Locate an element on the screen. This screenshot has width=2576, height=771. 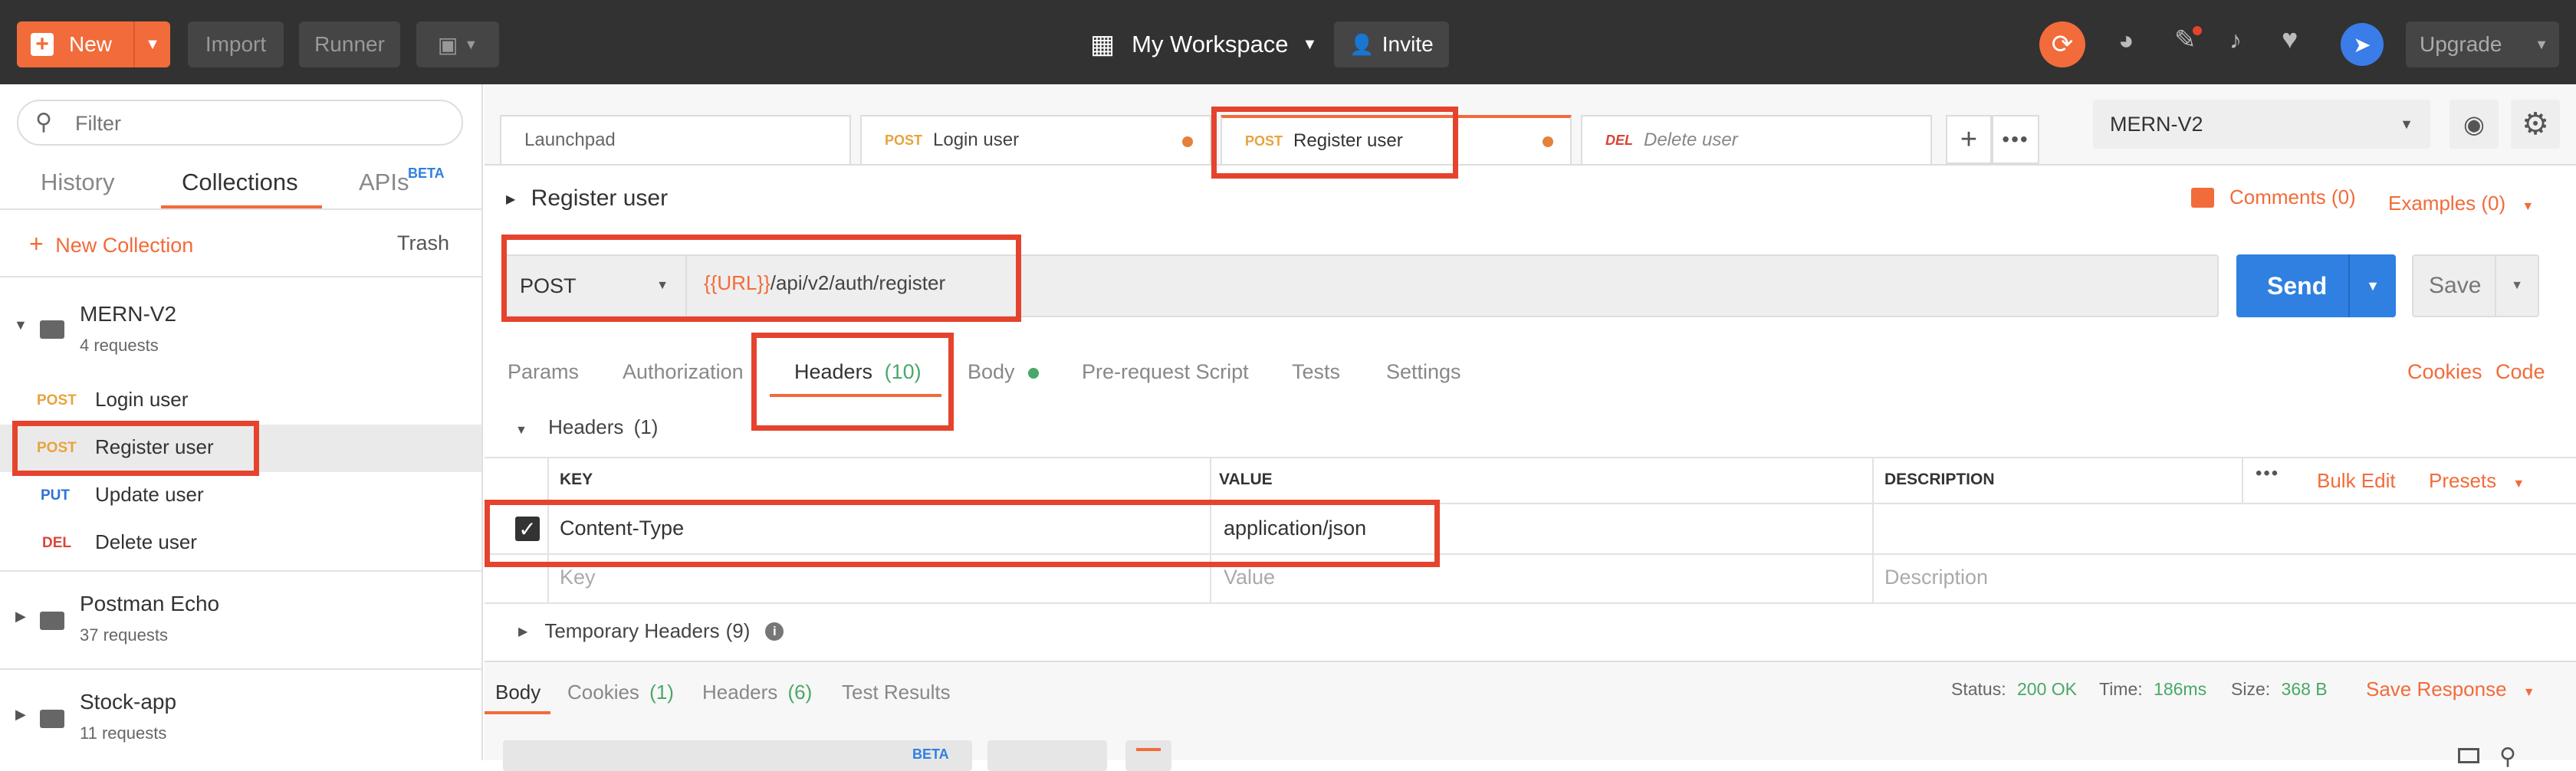
unsaved-dot-icon is located at coordinates (1548, 141).